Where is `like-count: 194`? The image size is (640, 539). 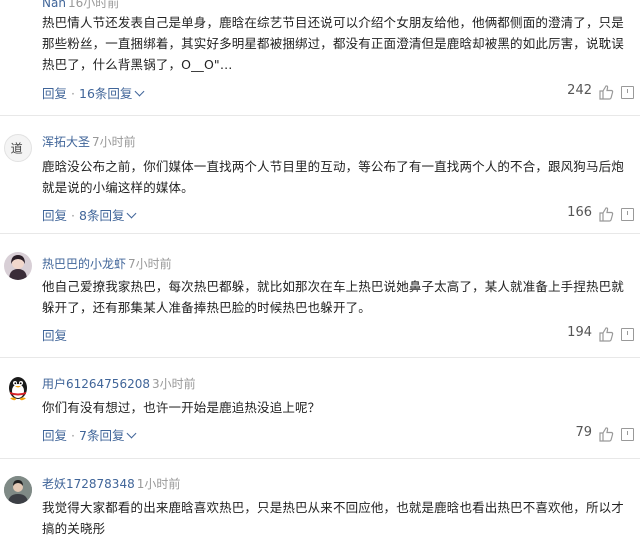
like-count: 194 is located at coordinates (579, 332).